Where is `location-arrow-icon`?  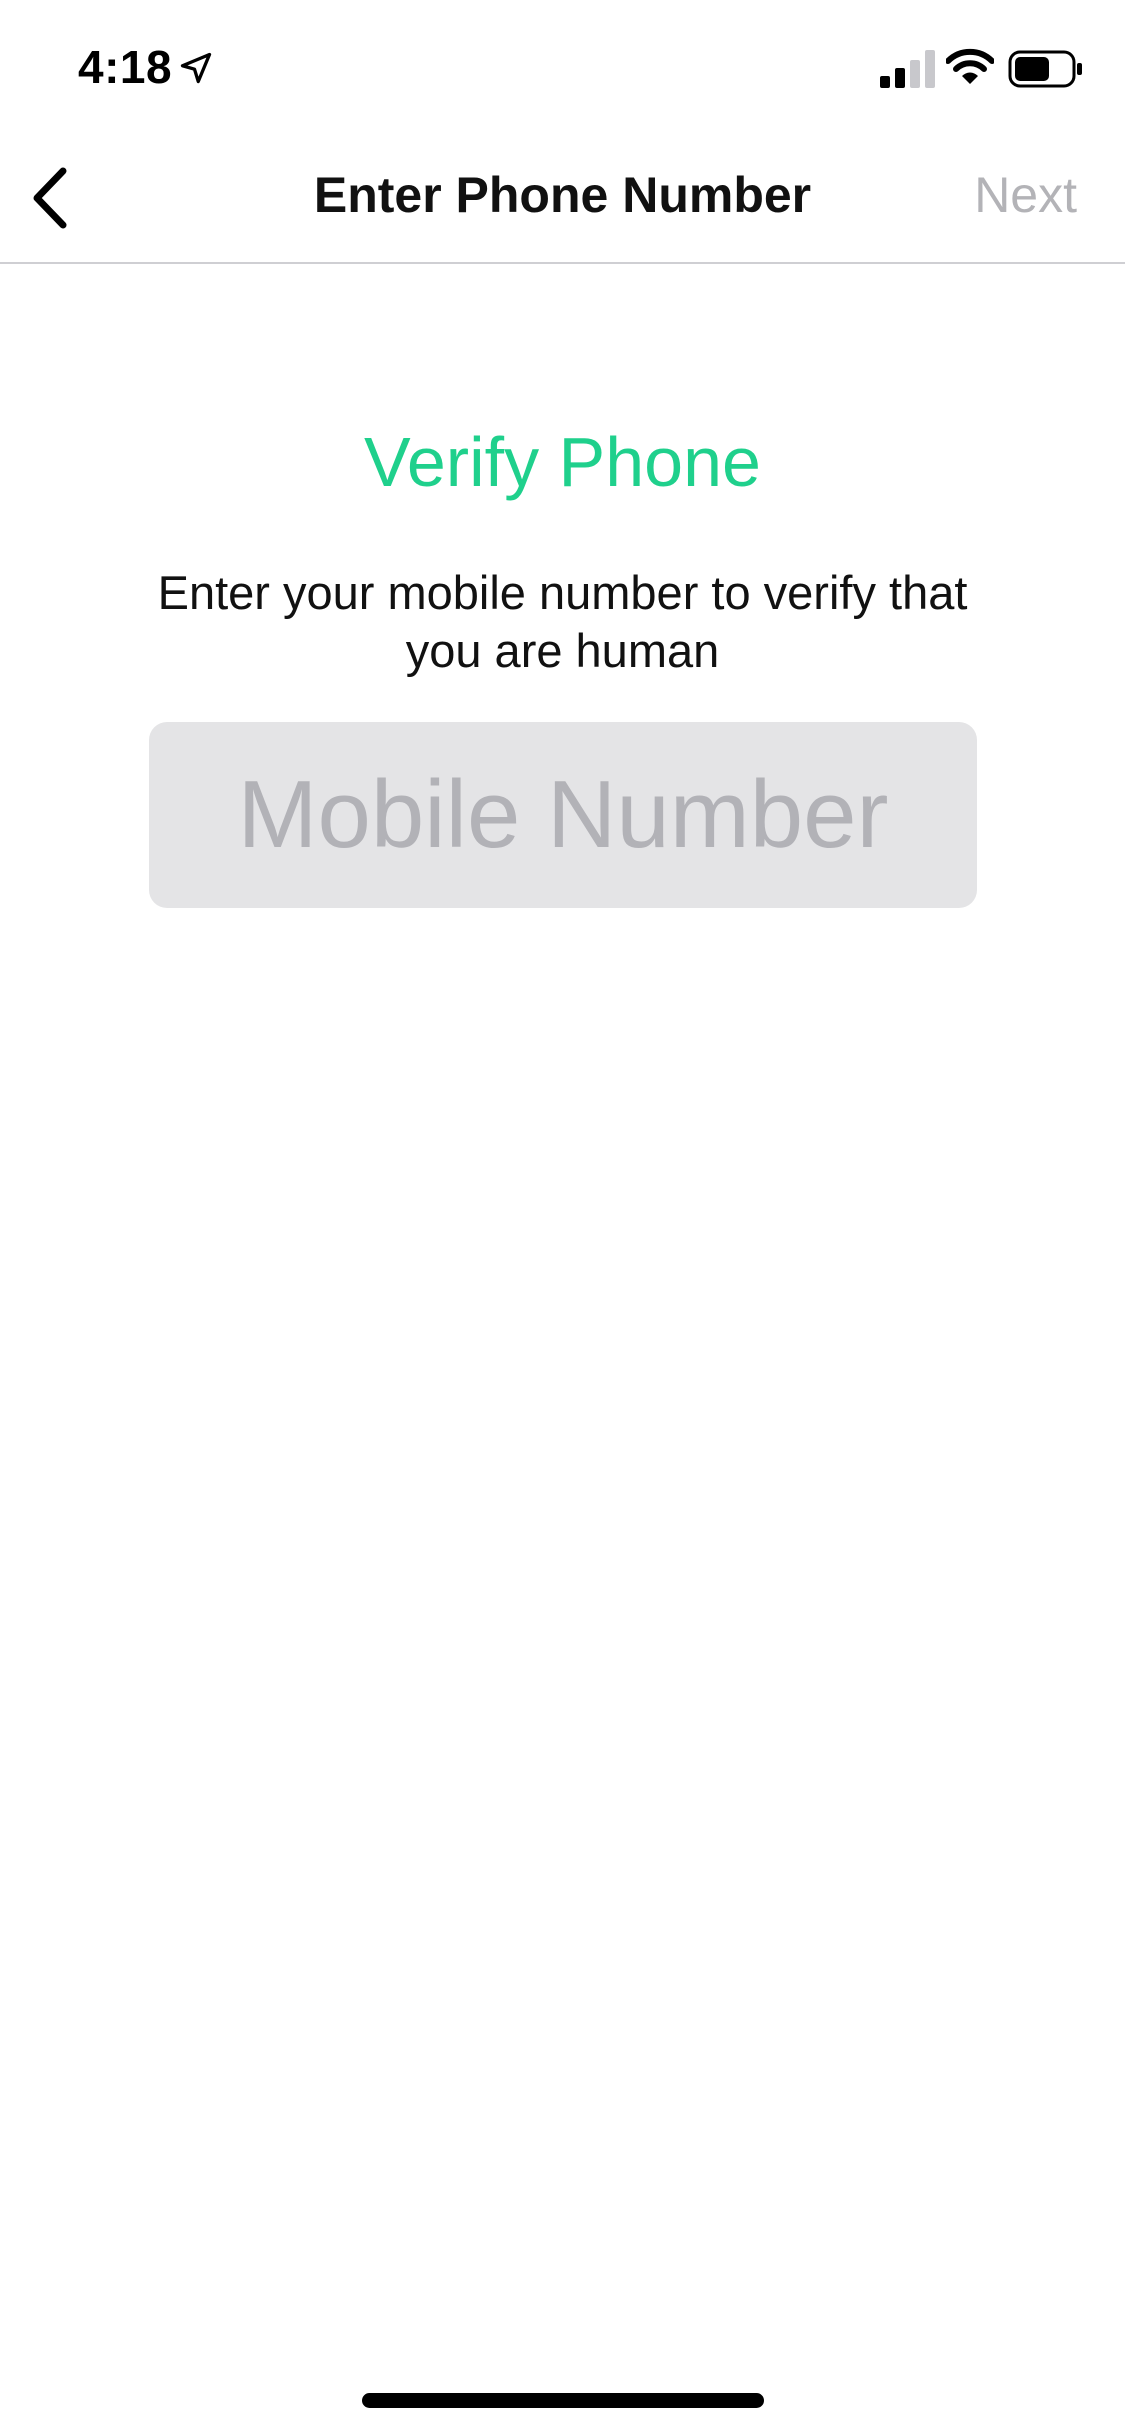
location-arrow-icon is located at coordinates (196, 68).